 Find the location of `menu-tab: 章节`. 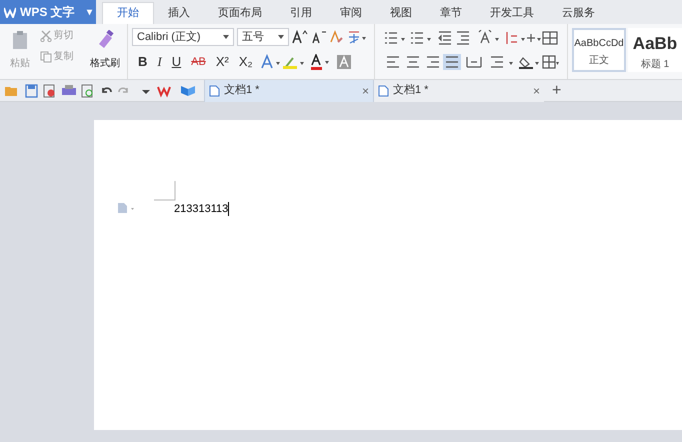

menu-tab: 章节 is located at coordinates (451, 13).